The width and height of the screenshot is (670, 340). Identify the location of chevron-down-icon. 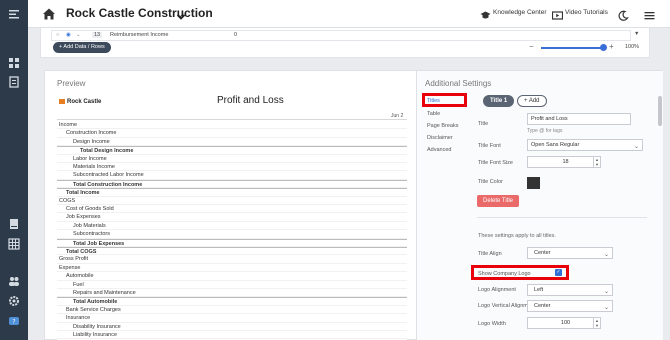
(181, 14).